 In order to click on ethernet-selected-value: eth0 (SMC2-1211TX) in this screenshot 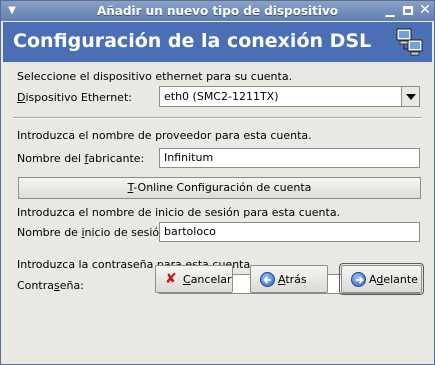, I will do `click(221, 96)`.